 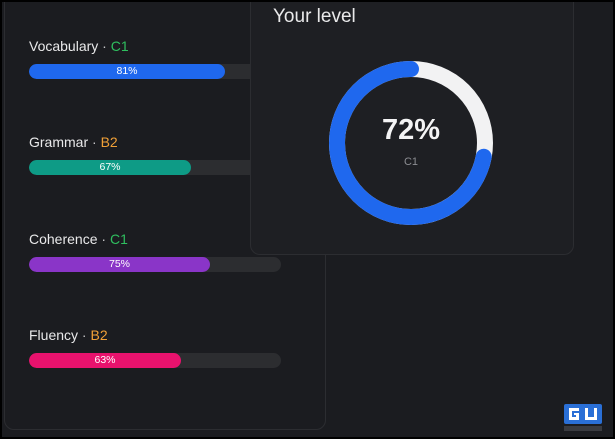 I want to click on skill-name: Vocabulary, so click(x=64, y=46).